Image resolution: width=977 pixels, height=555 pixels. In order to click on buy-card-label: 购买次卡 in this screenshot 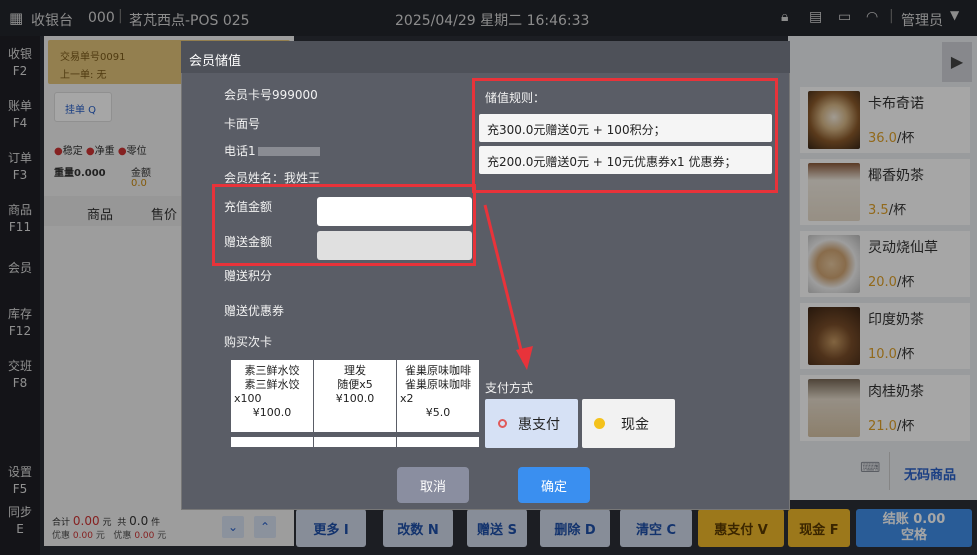, I will do `click(248, 342)`.